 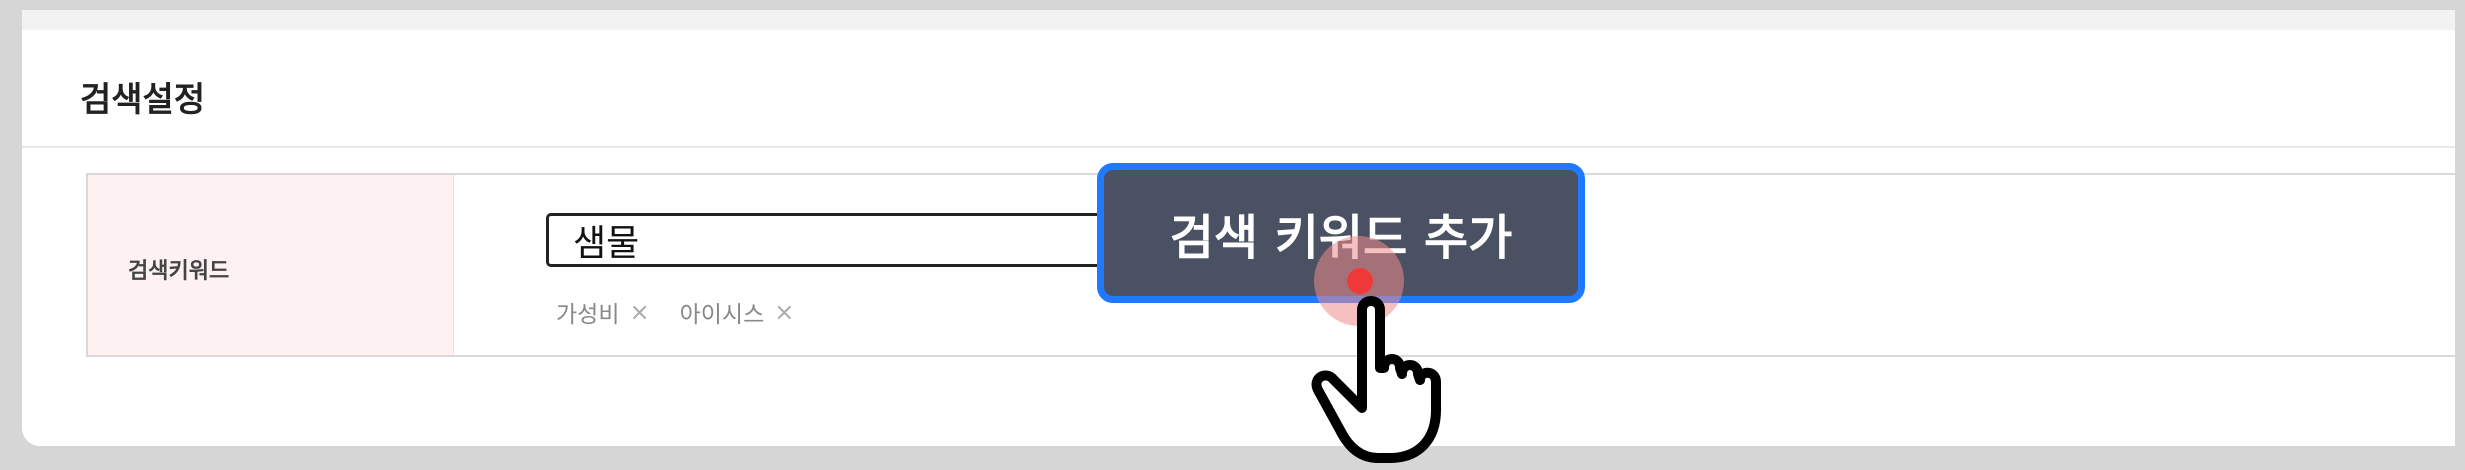 I want to click on keyword-label: 검색키워드, so click(x=179, y=271).